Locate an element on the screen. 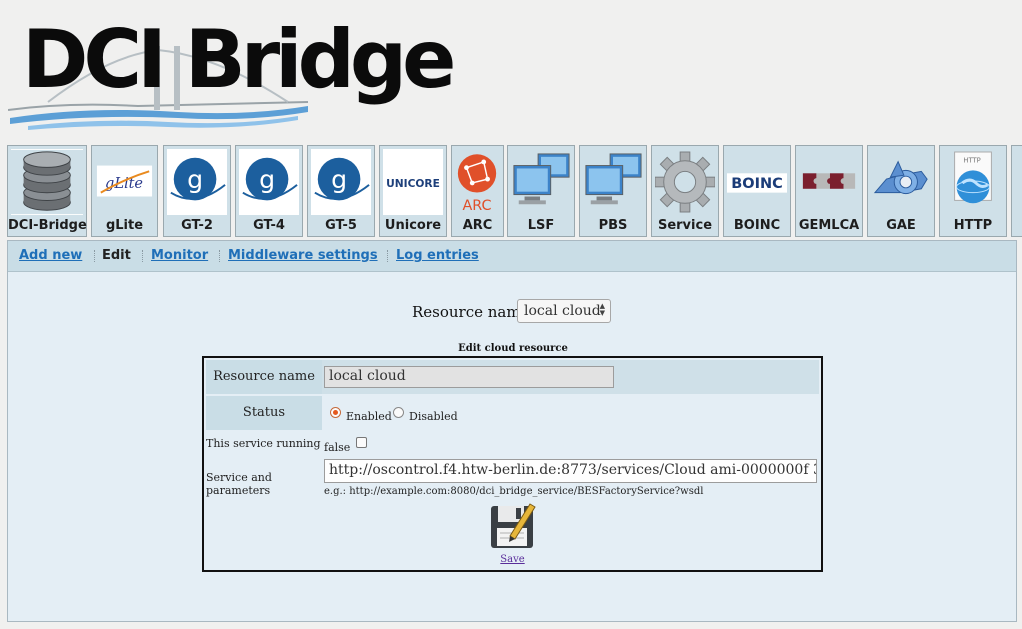 The height and width of the screenshot is (629, 1022). status-option-label: Disabled is located at coordinates (433, 416).